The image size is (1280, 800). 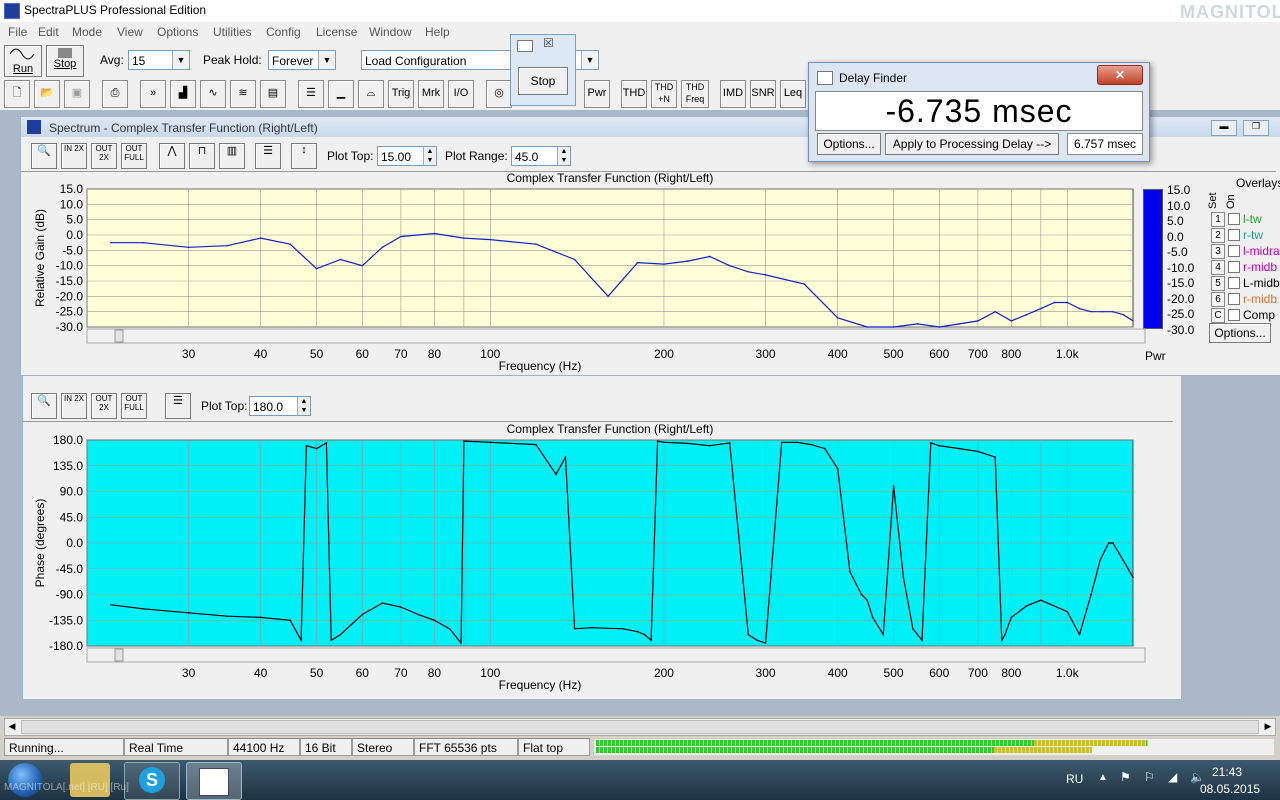 What do you see at coordinates (317, 354) in the screenshot?
I see `x-tick-label: 50` at bounding box center [317, 354].